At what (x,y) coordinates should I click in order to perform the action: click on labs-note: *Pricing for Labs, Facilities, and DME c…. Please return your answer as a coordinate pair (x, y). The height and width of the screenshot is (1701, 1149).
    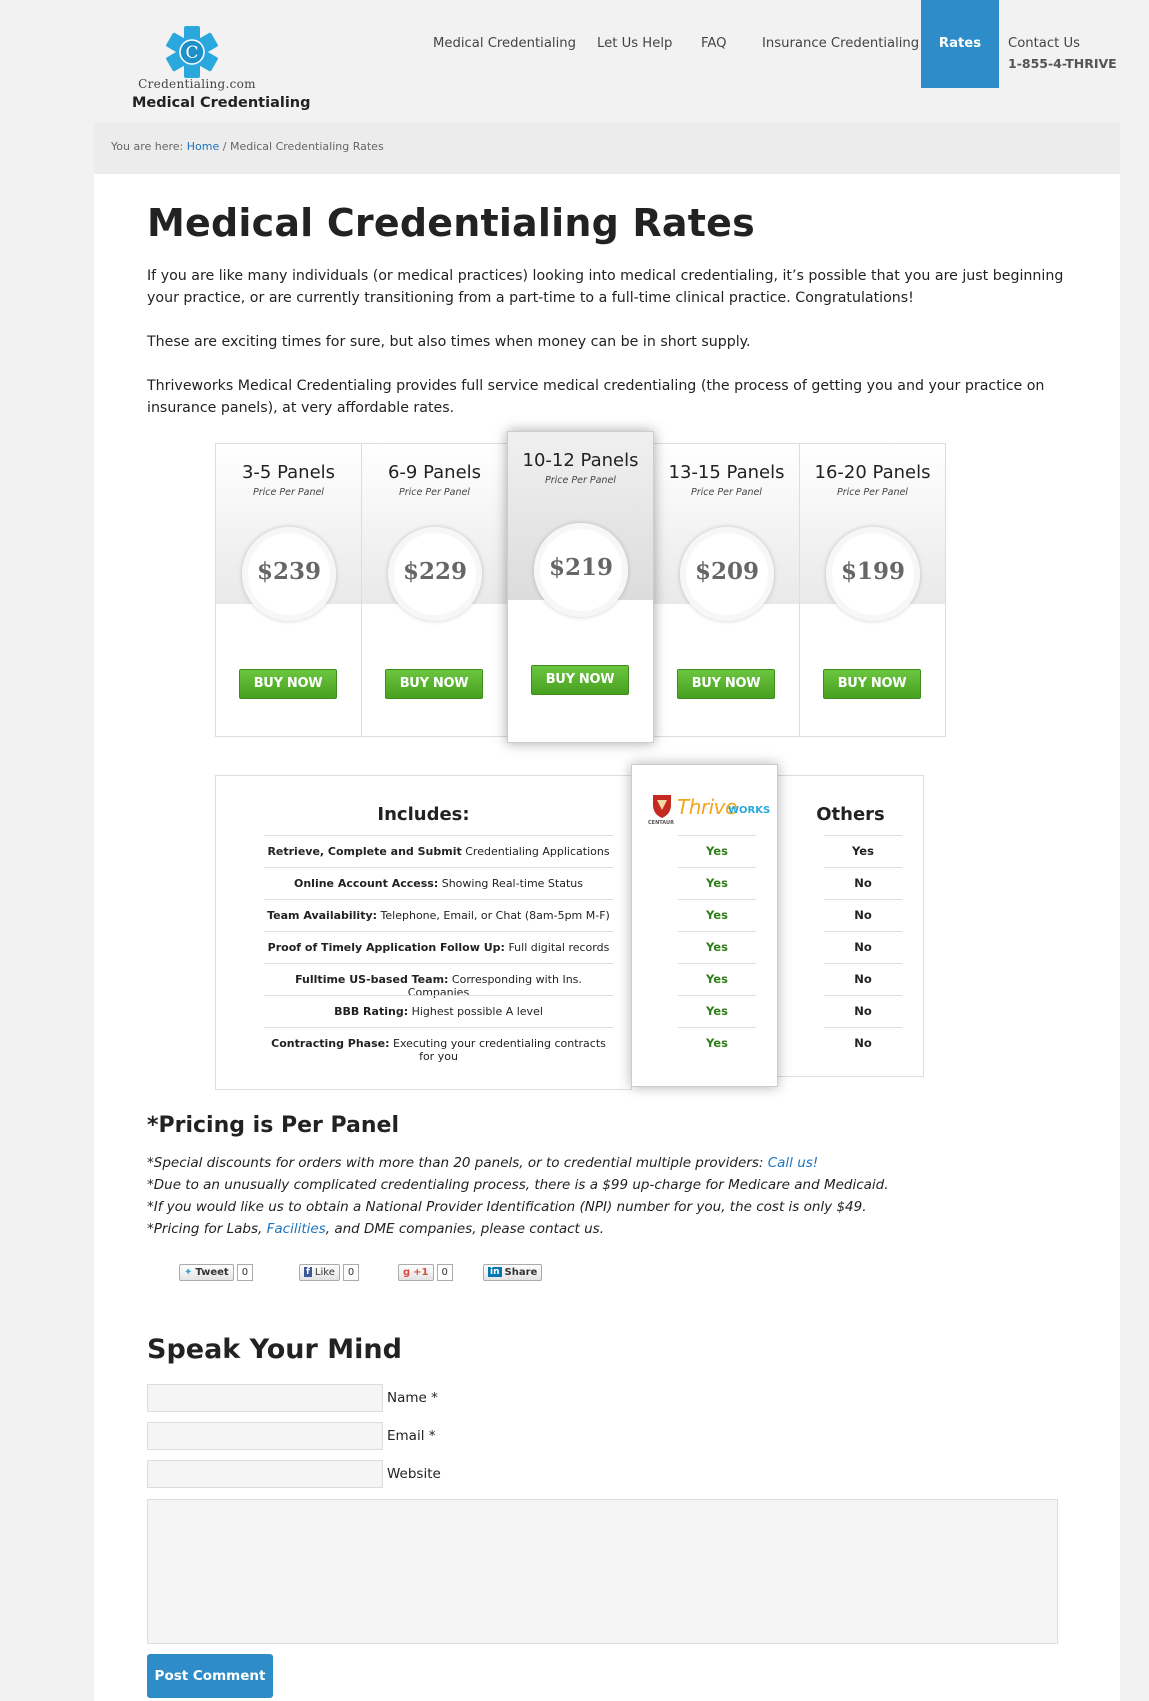
    Looking at the image, I should click on (375, 1229).